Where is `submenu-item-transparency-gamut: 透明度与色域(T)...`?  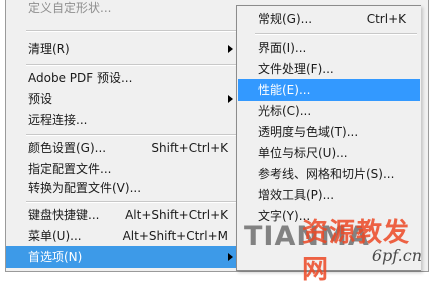
submenu-item-transparency-gamut: 透明度与色域(T)... is located at coordinates (329, 132).